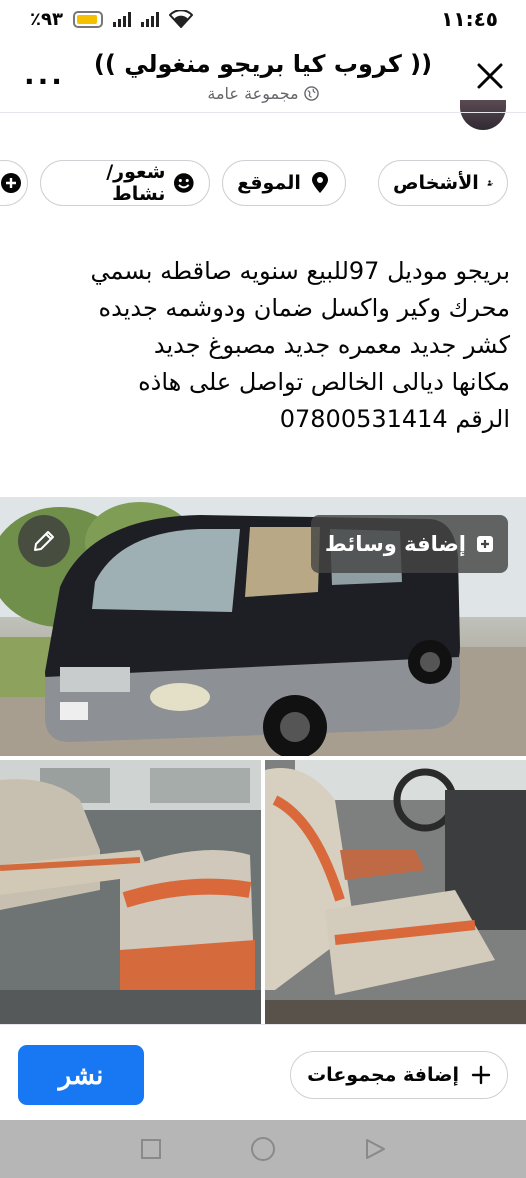 The height and width of the screenshot is (1178, 526). Describe the element at coordinates (469, 19) in the screenshot. I see `status-time: ١١:٤٥` at that location.